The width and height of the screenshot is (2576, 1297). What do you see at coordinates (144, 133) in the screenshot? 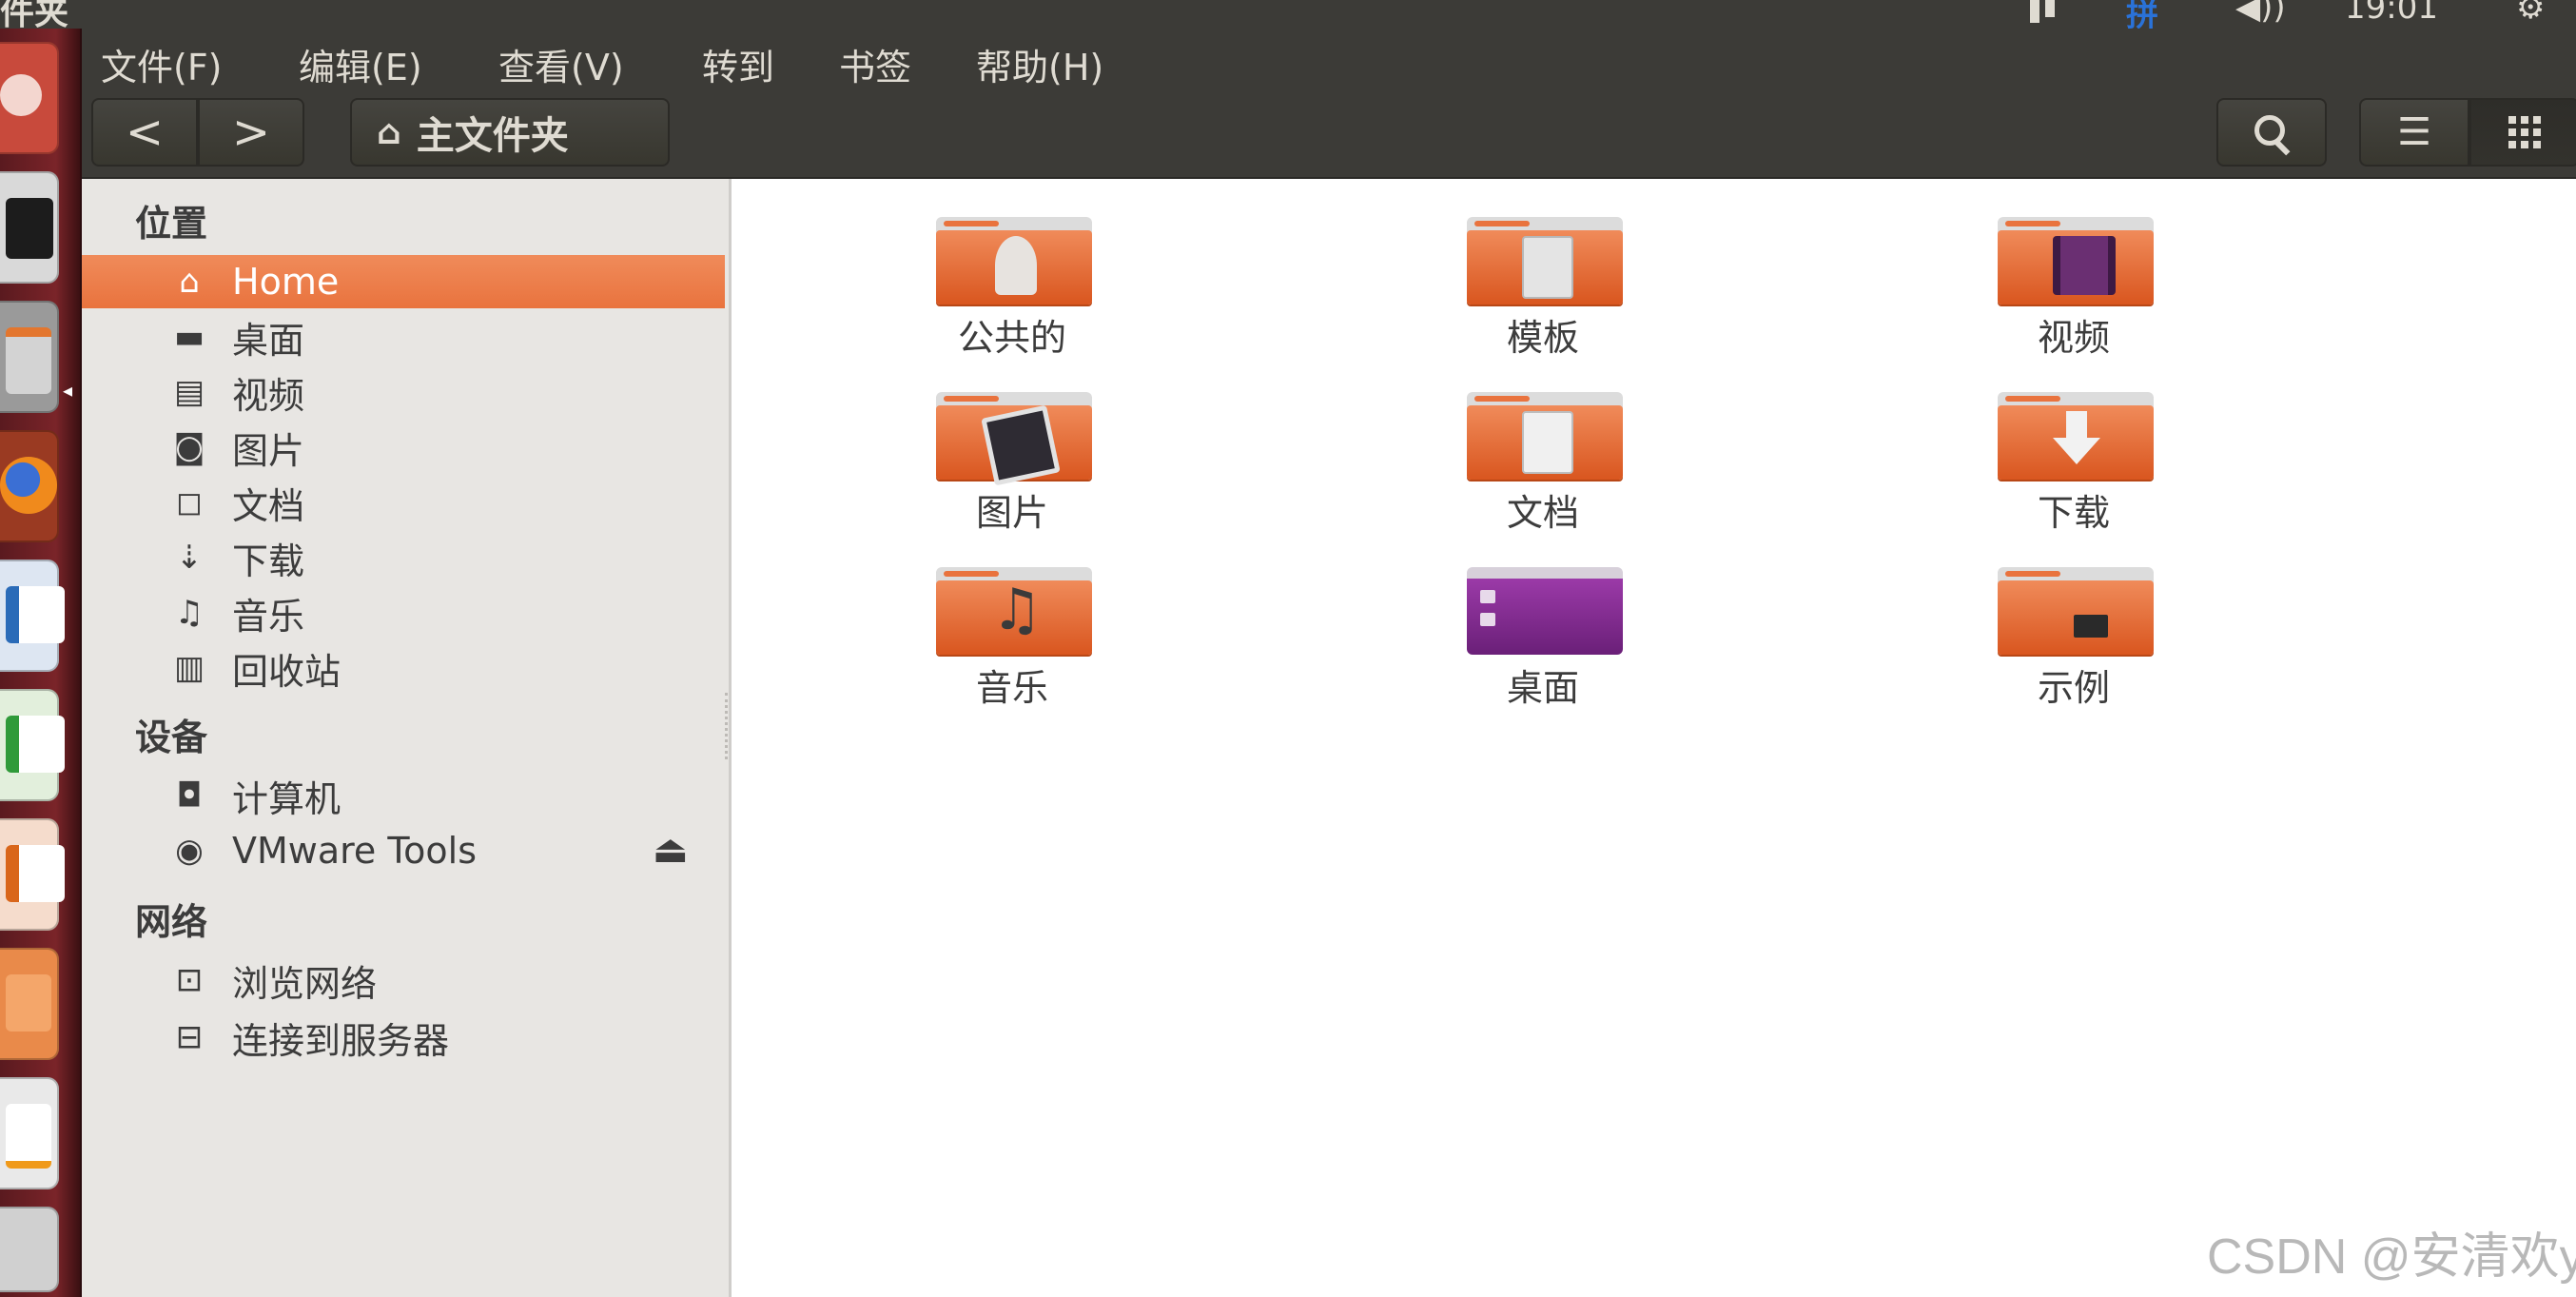
I see `back-button: <` at bounding box center [144, 133].